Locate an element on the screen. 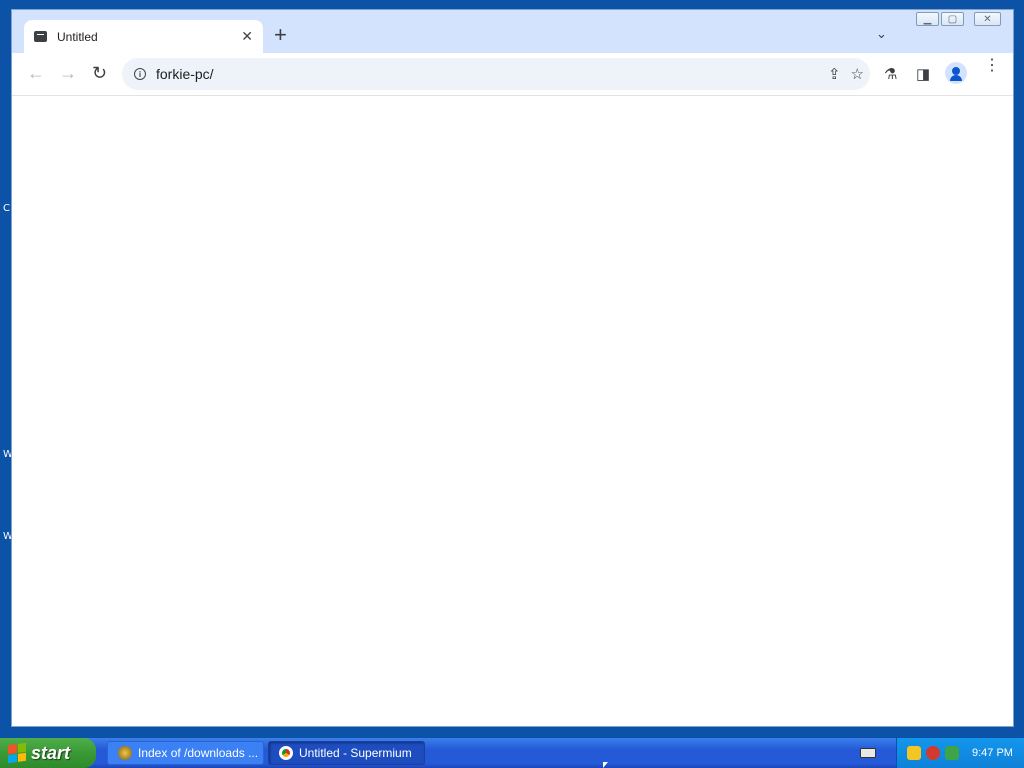  clock: 9:47 PM is located at coordinates (992, 753).